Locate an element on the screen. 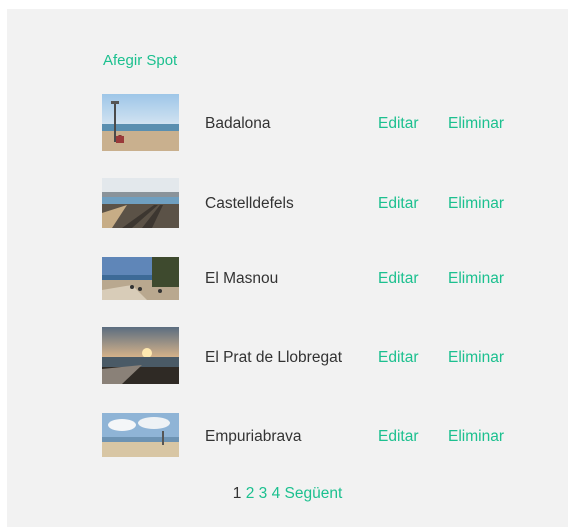  pagination-page-4: 4 is located at coordinates (276, 493).